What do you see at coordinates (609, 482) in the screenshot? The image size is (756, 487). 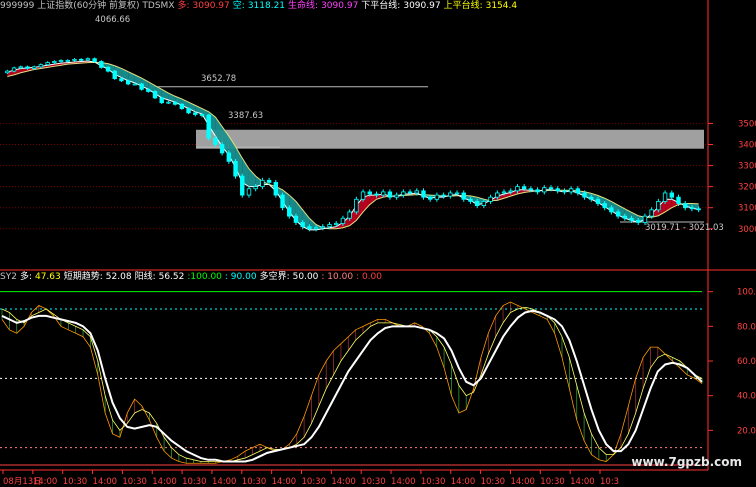 I see `xtick-label: 10:3` at bounding box center [609, 482].